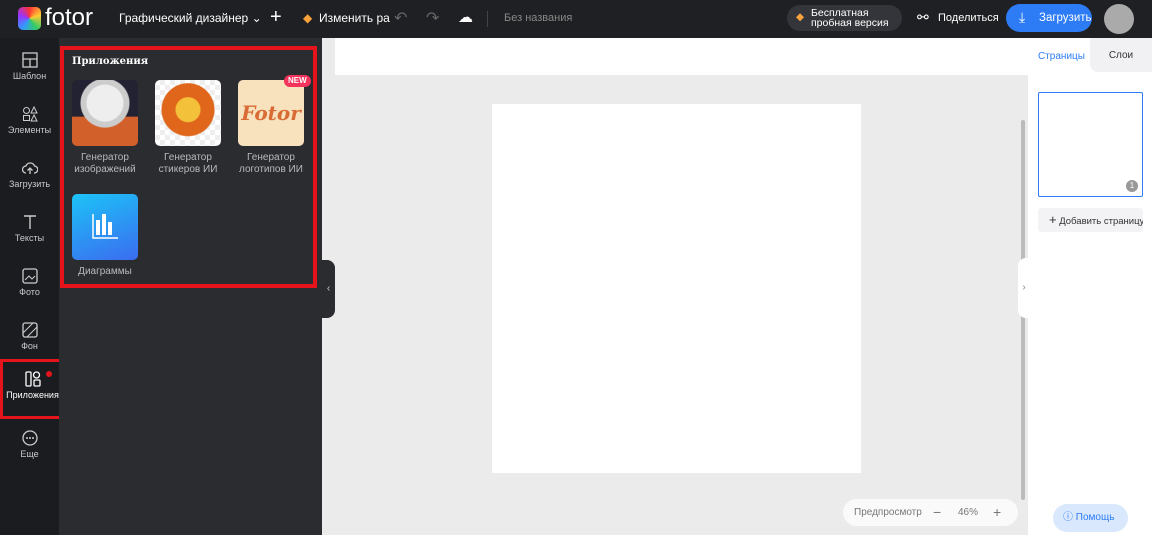  What do you see at coordinates (32, 379) in the screenshot?
I see `apps-icon` at bounding box center [32, 379].